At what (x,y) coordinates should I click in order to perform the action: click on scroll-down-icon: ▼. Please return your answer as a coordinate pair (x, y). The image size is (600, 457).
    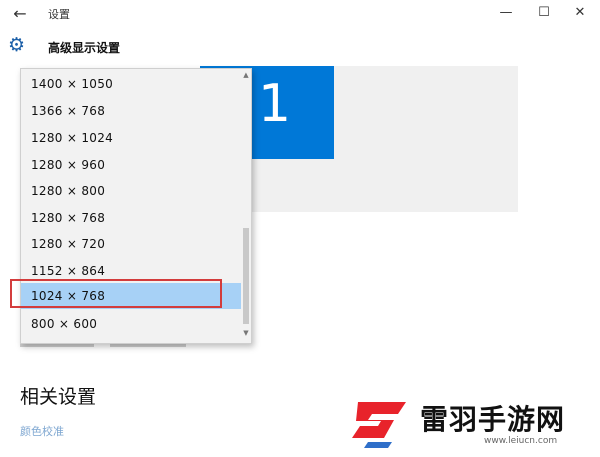
    Looking at the image, I should click on (246, 333).